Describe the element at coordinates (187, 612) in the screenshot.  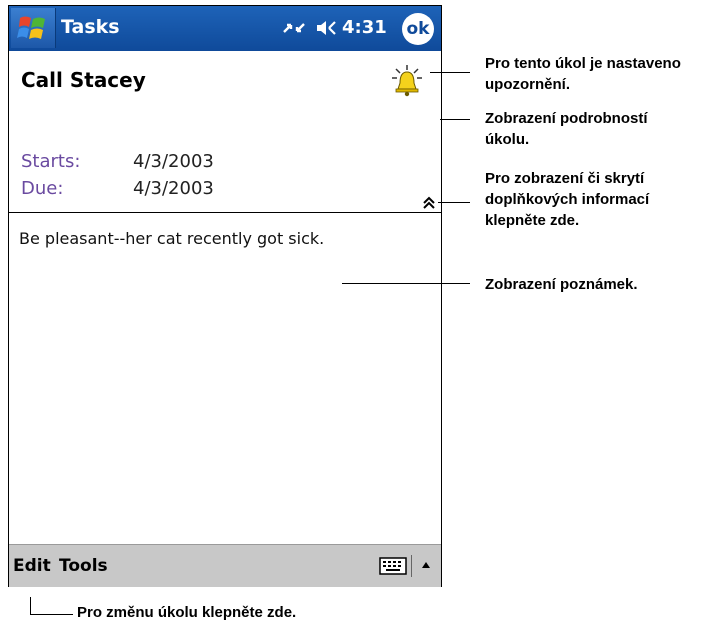
I see `callout-edit-task: Pro změnu úkolu klepněte zde.` at that location.